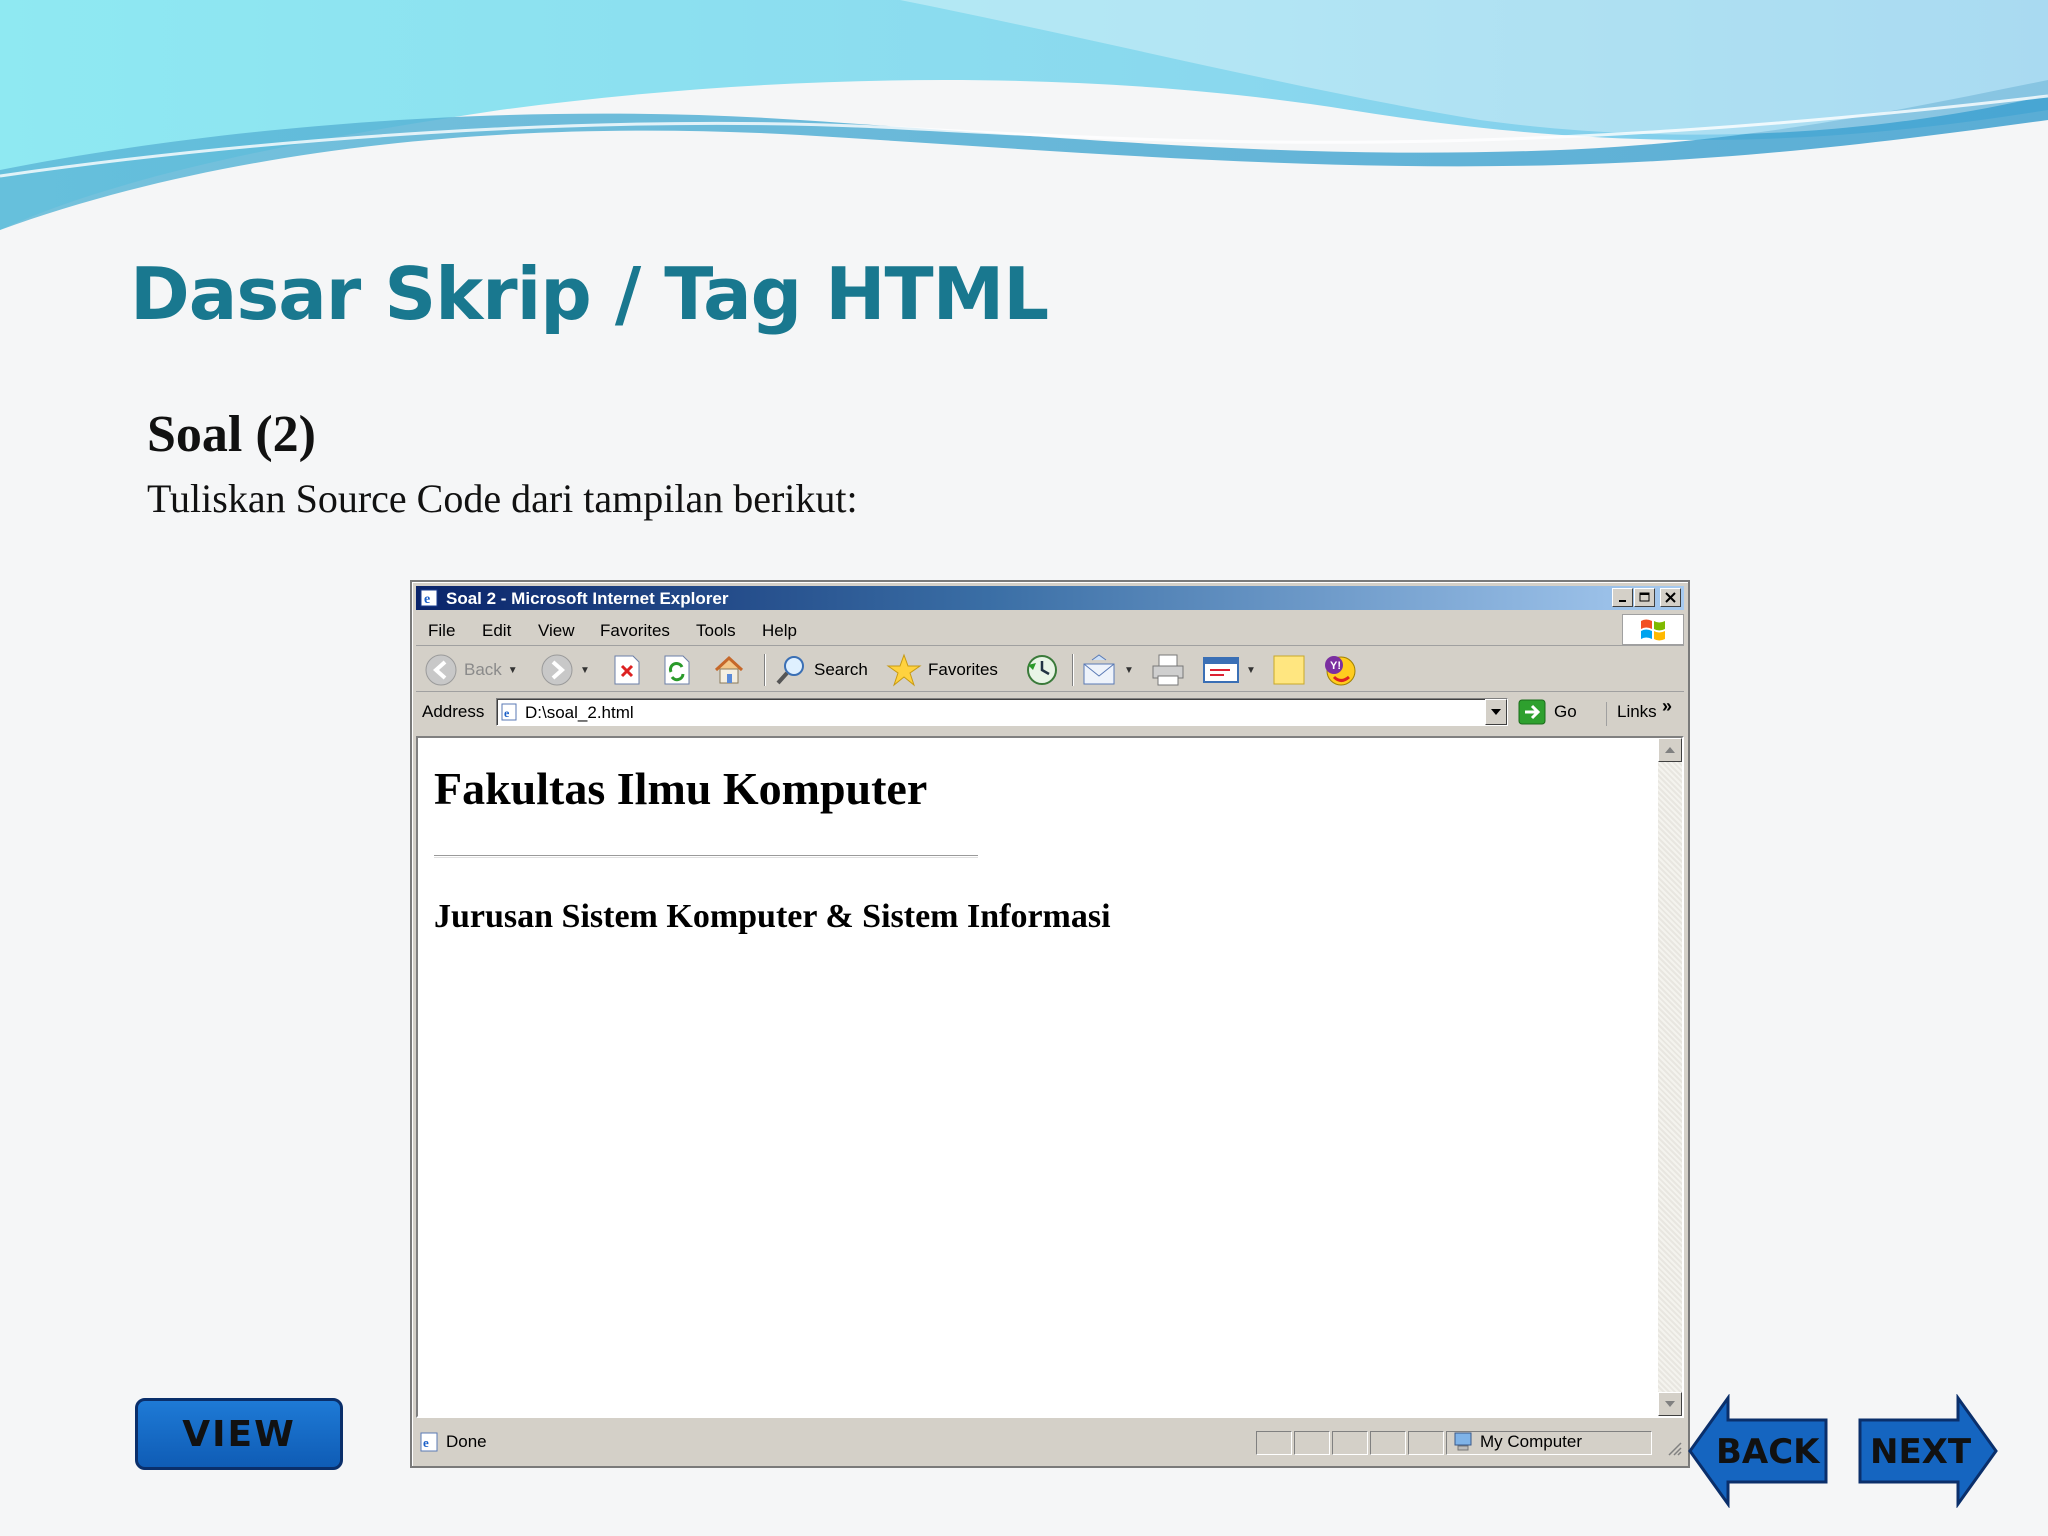  I want to click on go-button: Go, so click(1547, 712).